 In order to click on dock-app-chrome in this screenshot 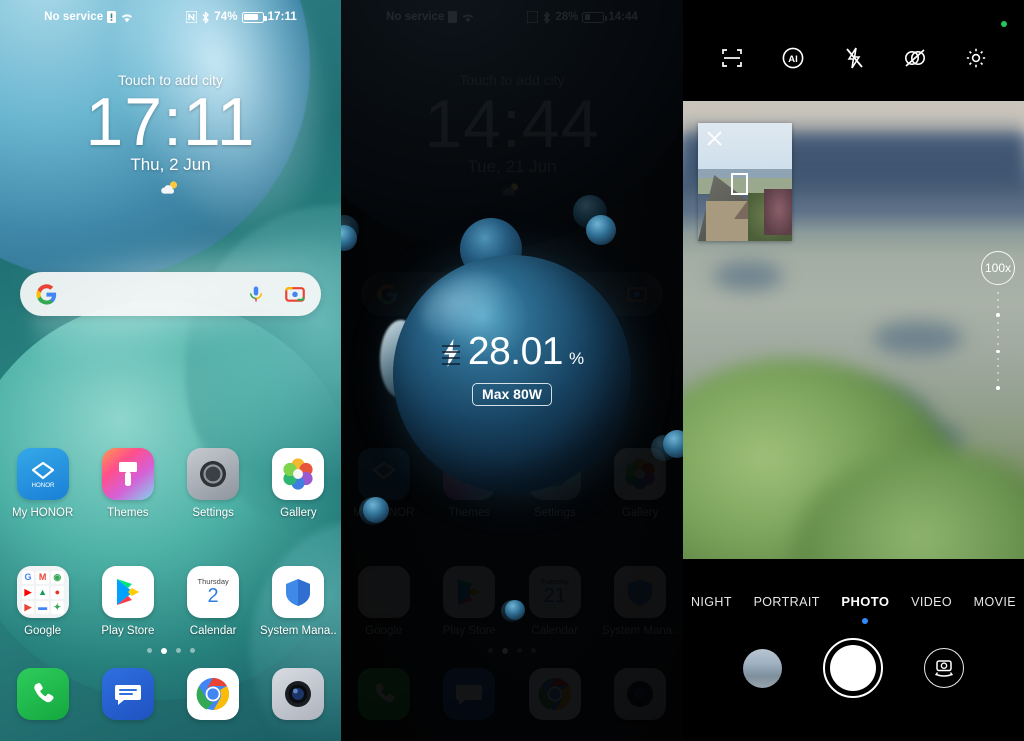, I will do `click(213, 694)`.